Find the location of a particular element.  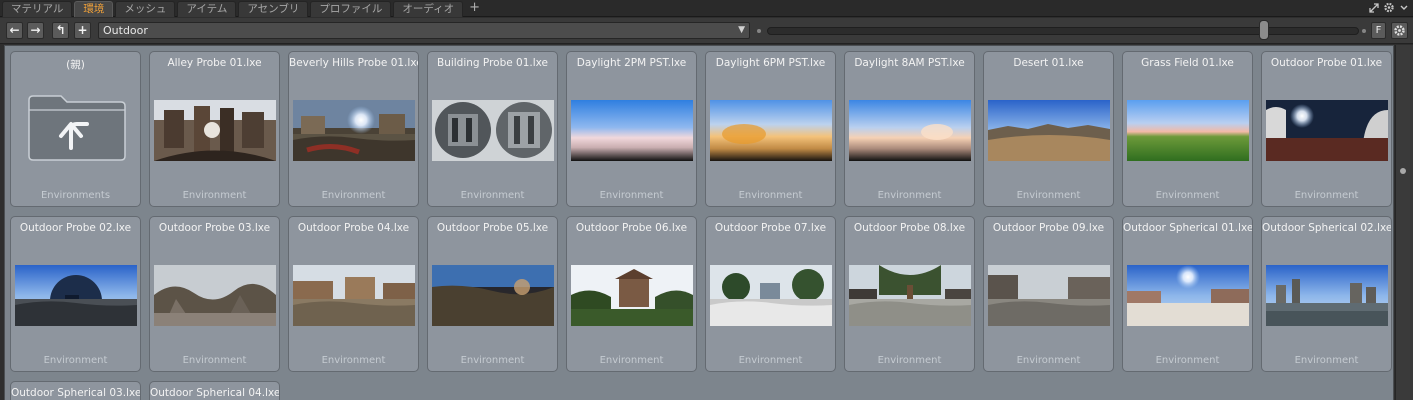

zoom-min-icon is located at coordinates (759, 31).